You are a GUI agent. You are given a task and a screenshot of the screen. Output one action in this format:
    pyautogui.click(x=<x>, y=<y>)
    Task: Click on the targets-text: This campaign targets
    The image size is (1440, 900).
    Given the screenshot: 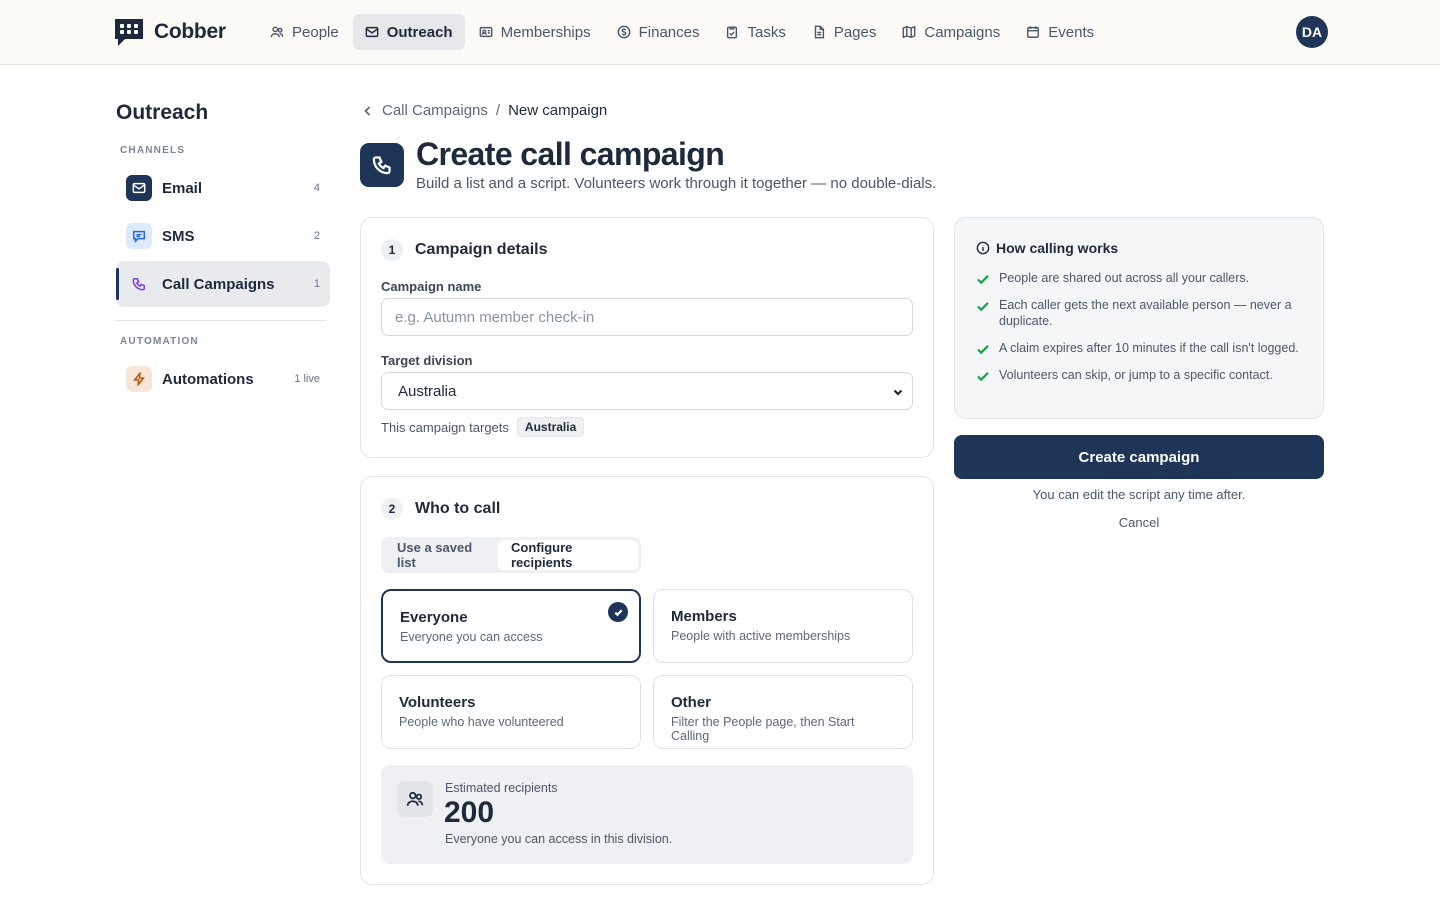 What is the action you would take?
    pyautogui.click(x=445, y=427)
    